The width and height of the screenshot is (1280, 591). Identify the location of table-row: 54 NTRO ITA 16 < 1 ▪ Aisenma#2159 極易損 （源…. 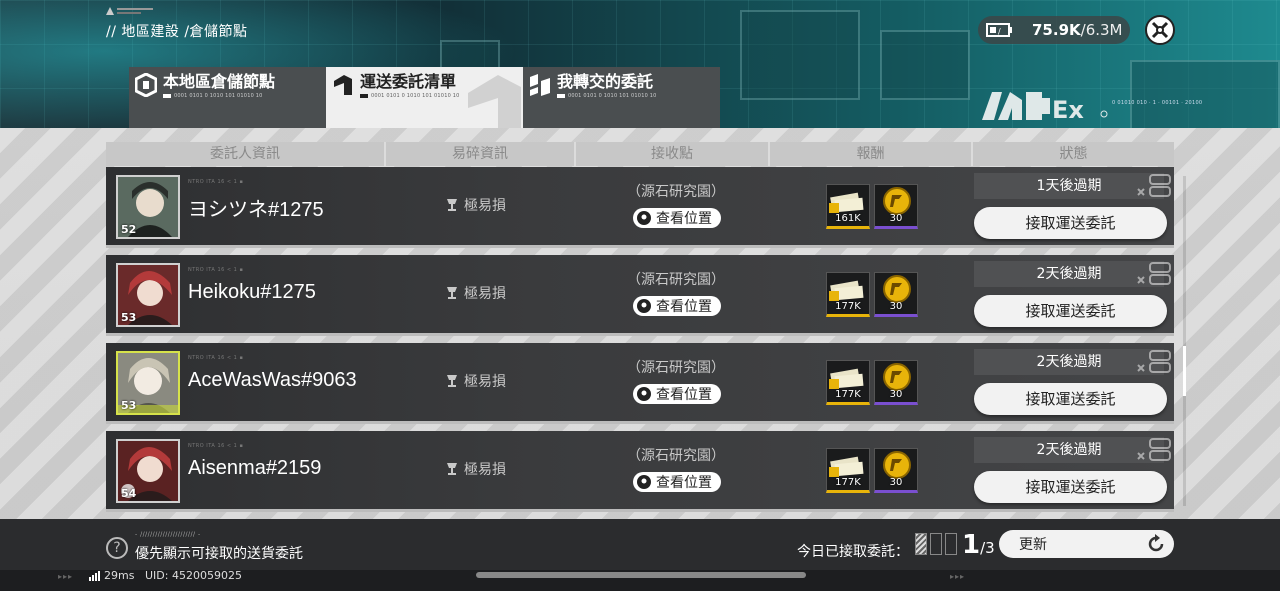
(640, 471).